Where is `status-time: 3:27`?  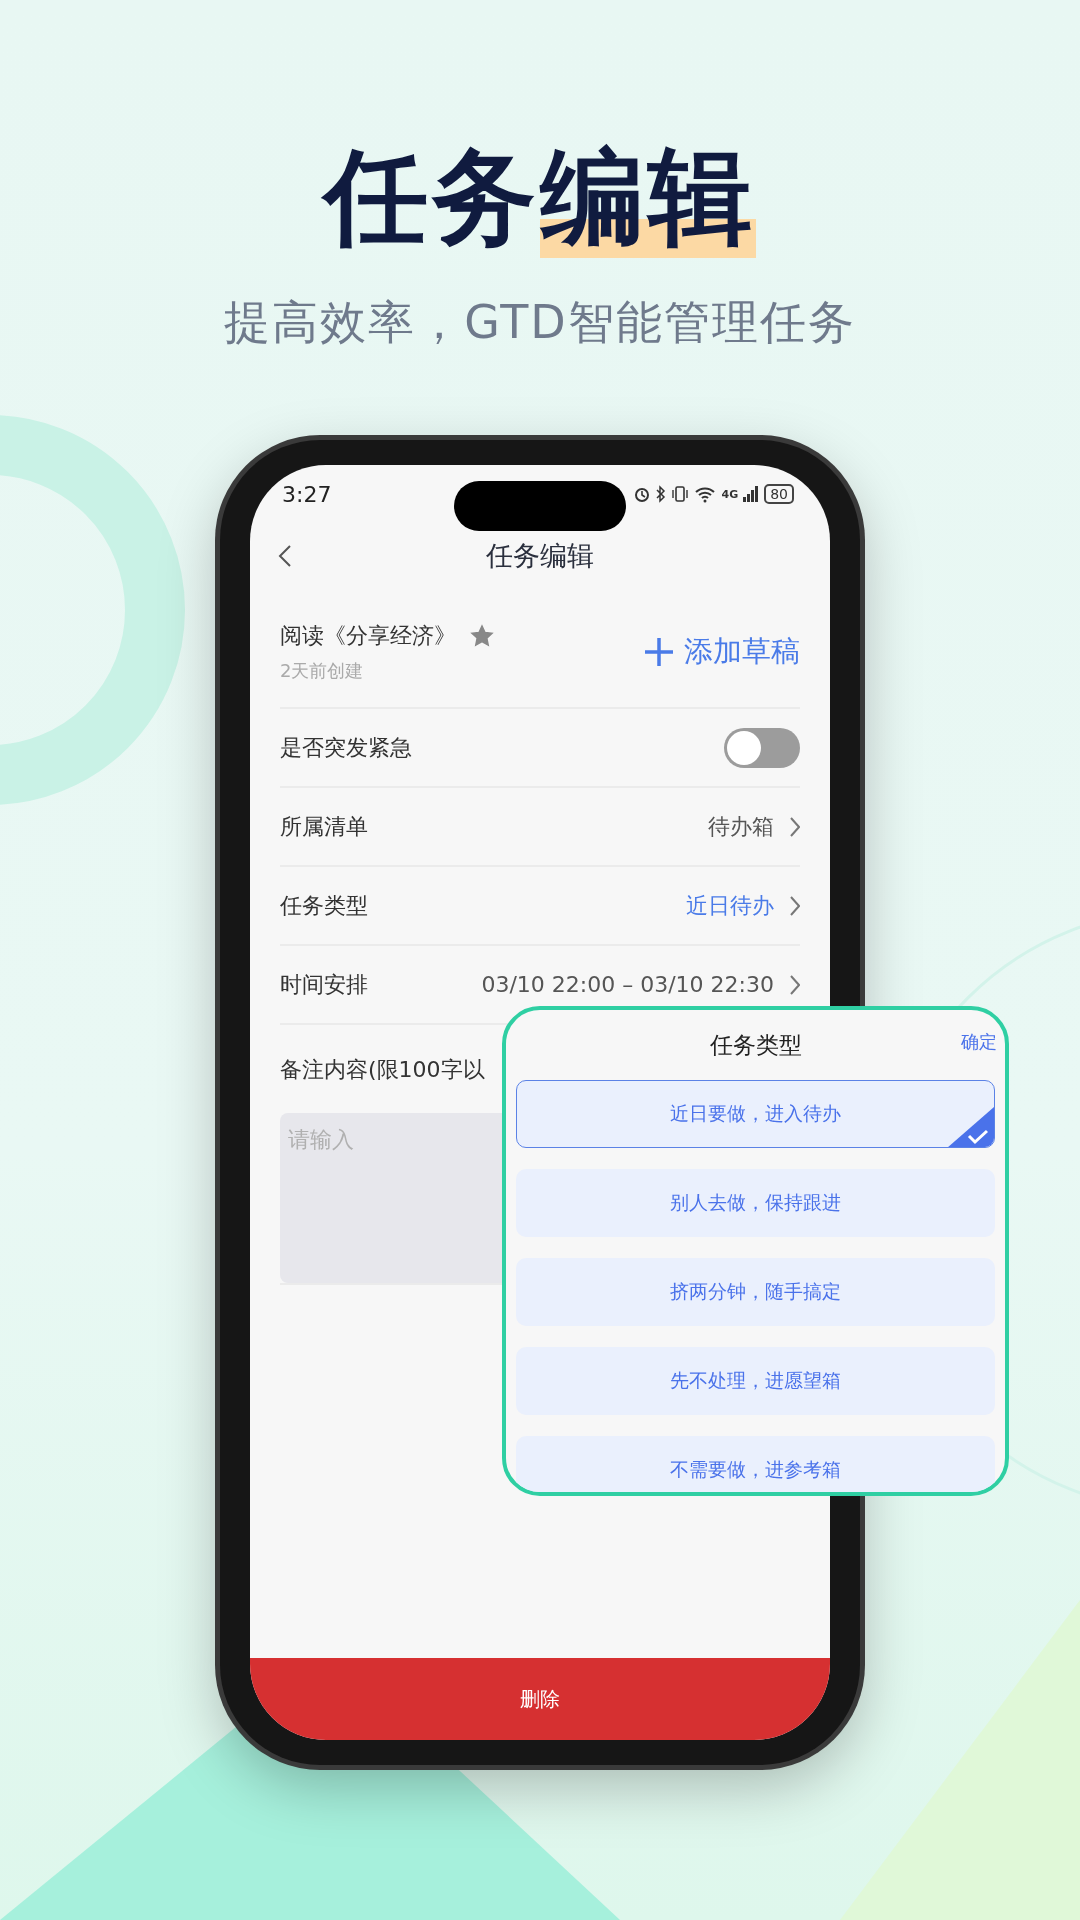
status-time: 3:27 is located at coordinates (307, 494).